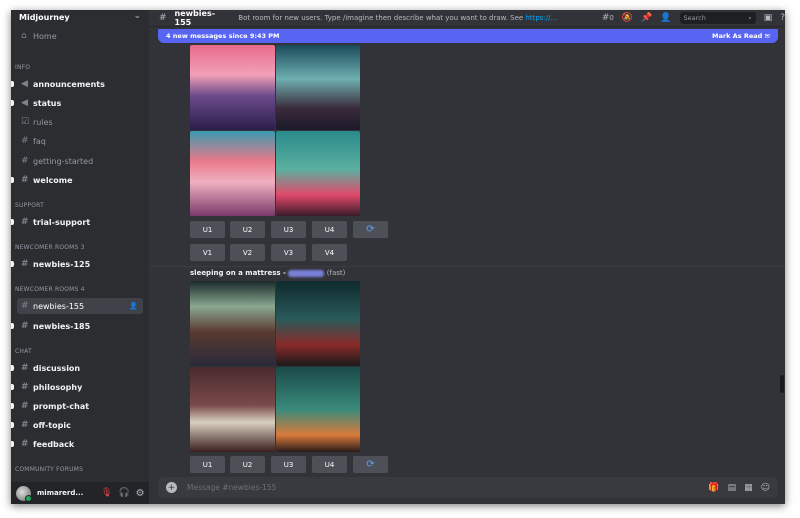 Image resolution: width=800 pixels, height=518 pixels. What do you see at coordinates (782, 18) in the screenshot?
I see `help-icon: ?` at bounding box center [782, 18].